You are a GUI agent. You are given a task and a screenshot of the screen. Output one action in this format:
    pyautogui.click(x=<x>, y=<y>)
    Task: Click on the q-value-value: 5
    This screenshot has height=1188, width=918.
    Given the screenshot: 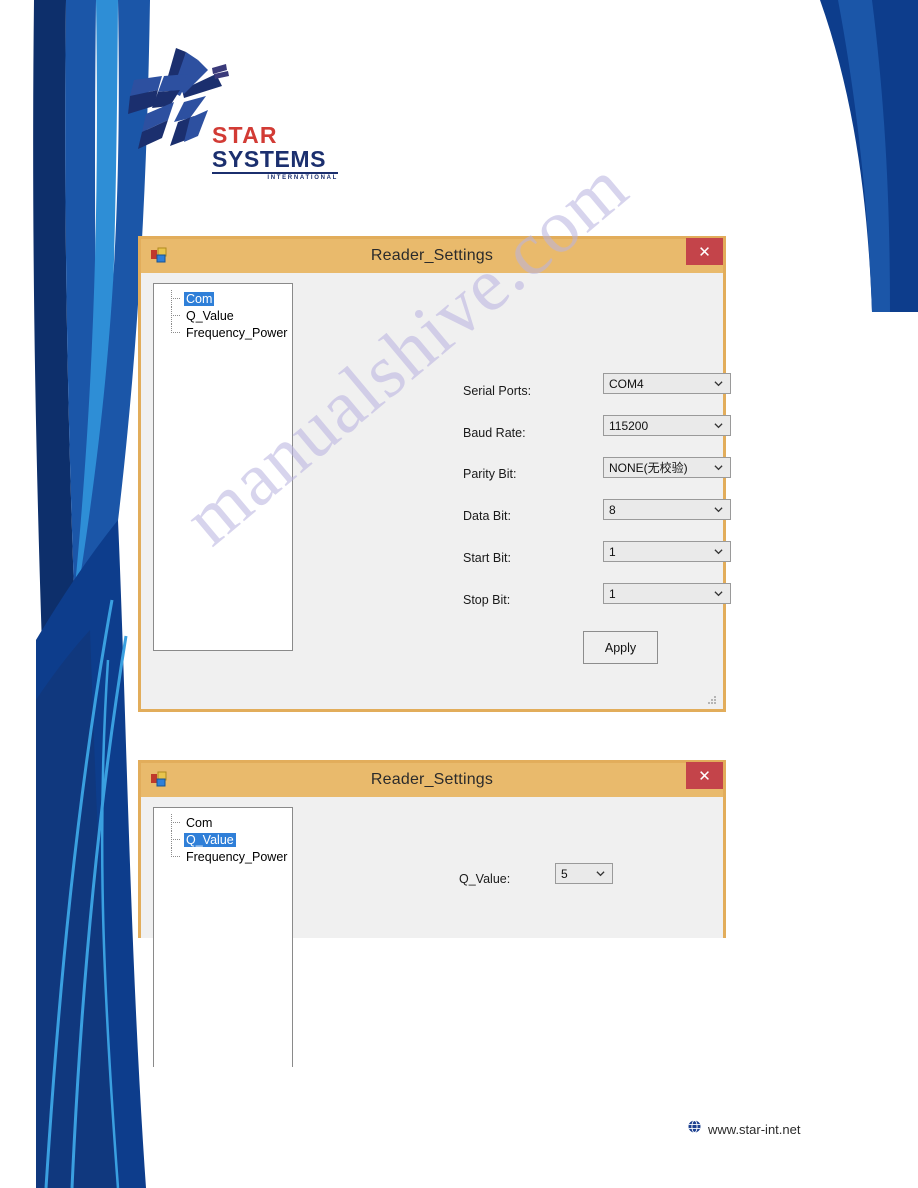 What is the action you would take?
    pyautogui.click(x=564, y=873)
    